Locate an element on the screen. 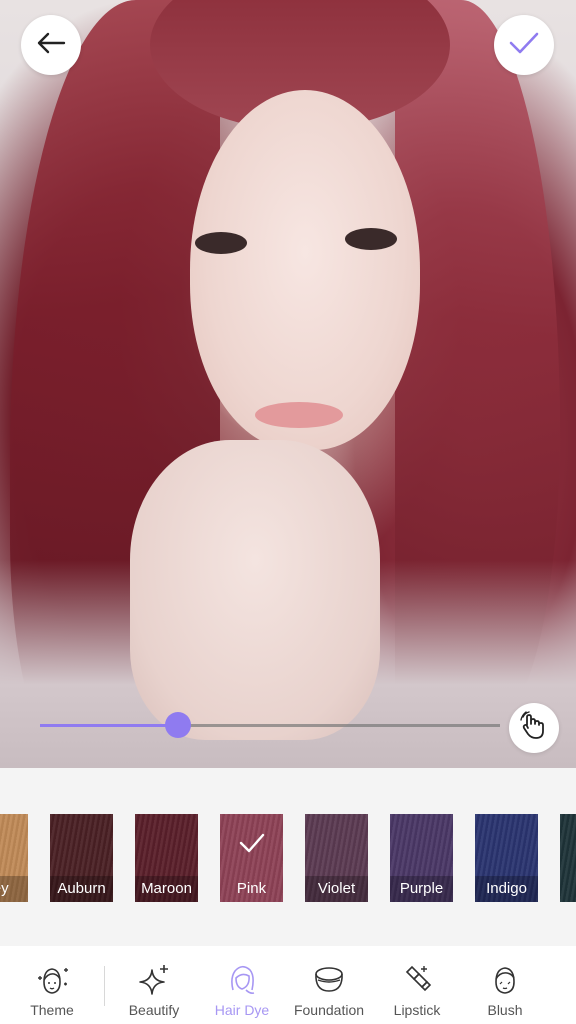 The image size is (576, 1024). confirm-button is located at coordinates (524, 45).